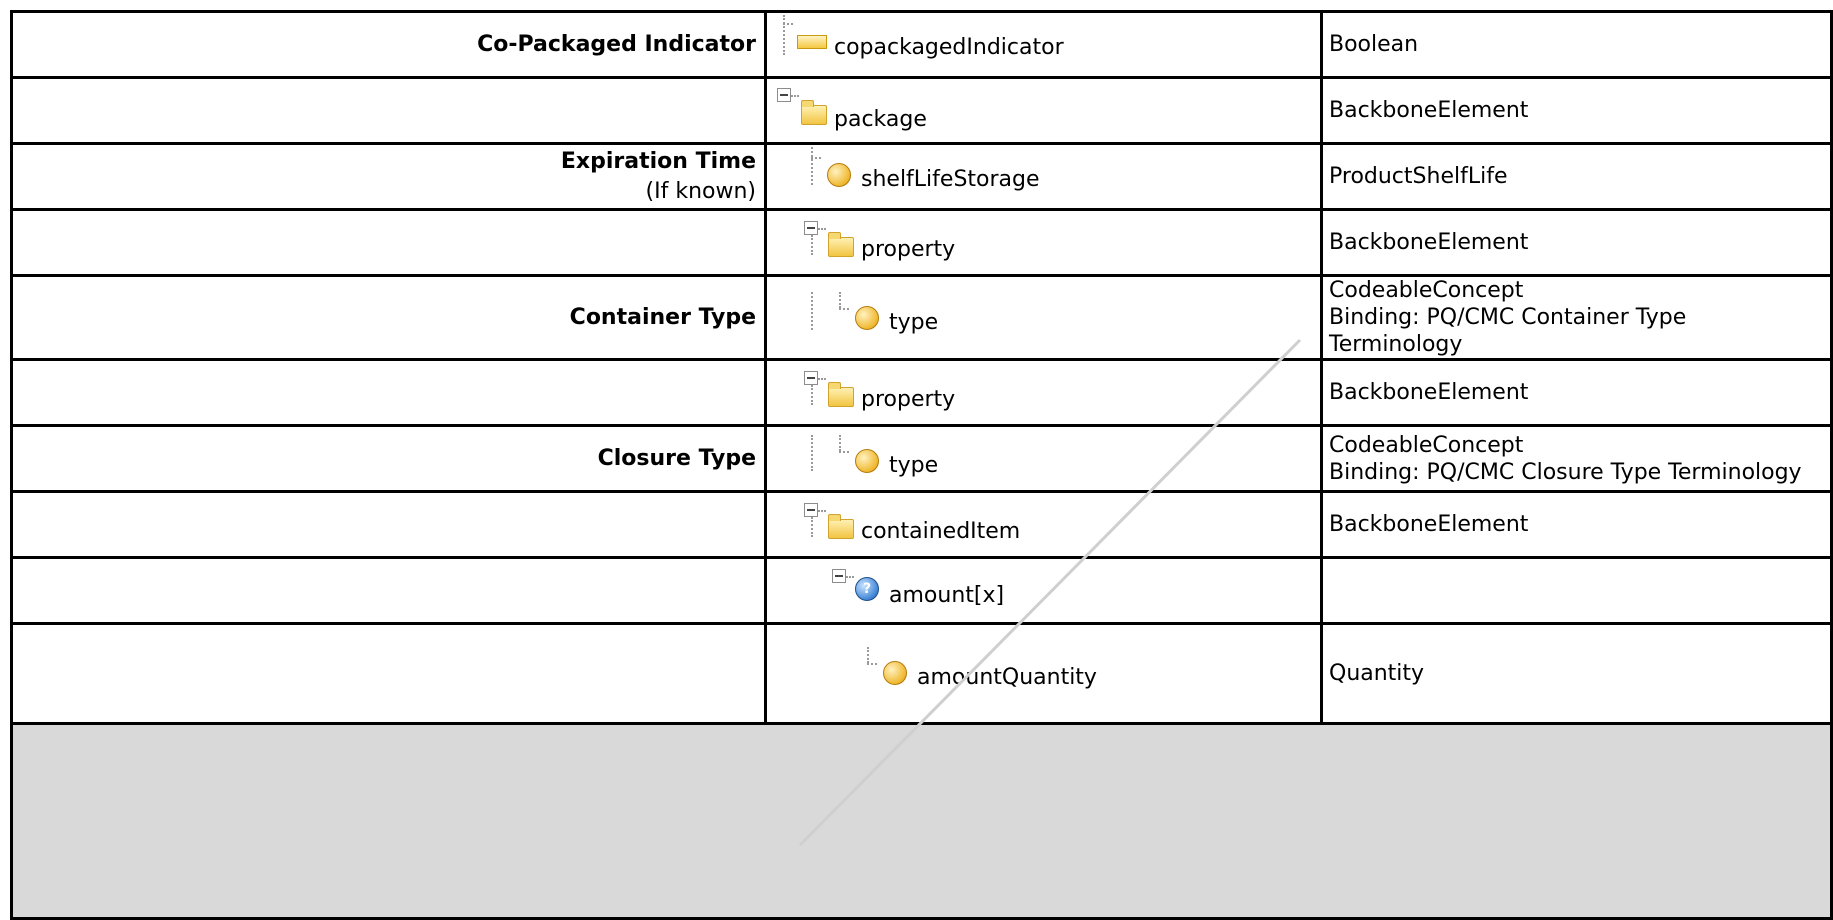 The width and height of the screenshot is (1833, 920). I want to click on element-name: package, so click(880, 119).